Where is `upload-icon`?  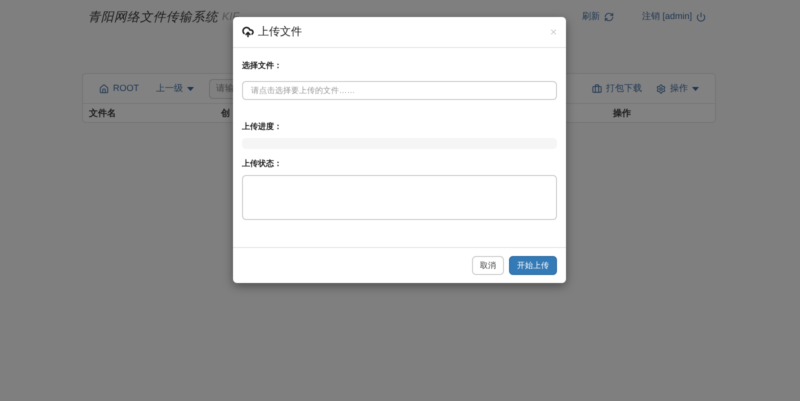
upload-icon is located at coordinates (248, 32).